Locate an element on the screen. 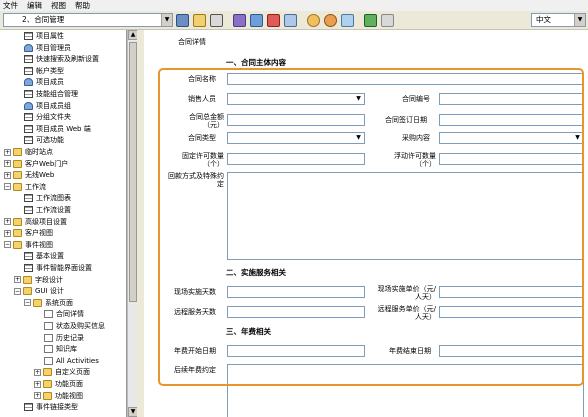 The width and height of the screenshot is (588, 417). scrollbar-thumb is located at coordinates (133, 172).